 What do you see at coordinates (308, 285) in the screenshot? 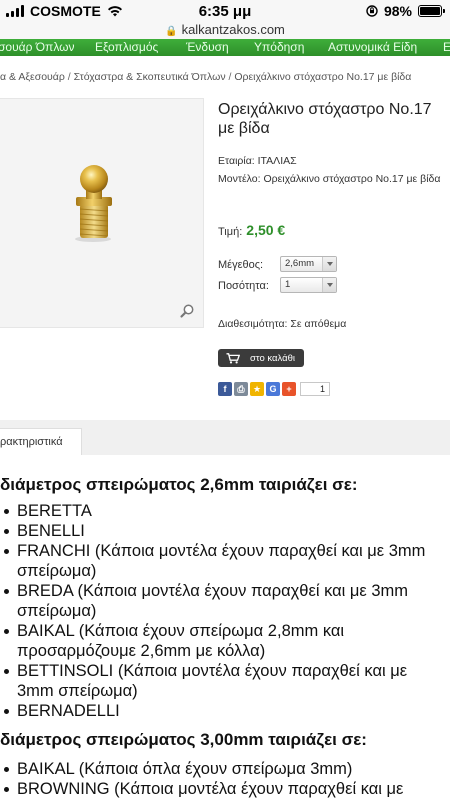
I see `quantity-select: 1` at bounding box center [308, 285].